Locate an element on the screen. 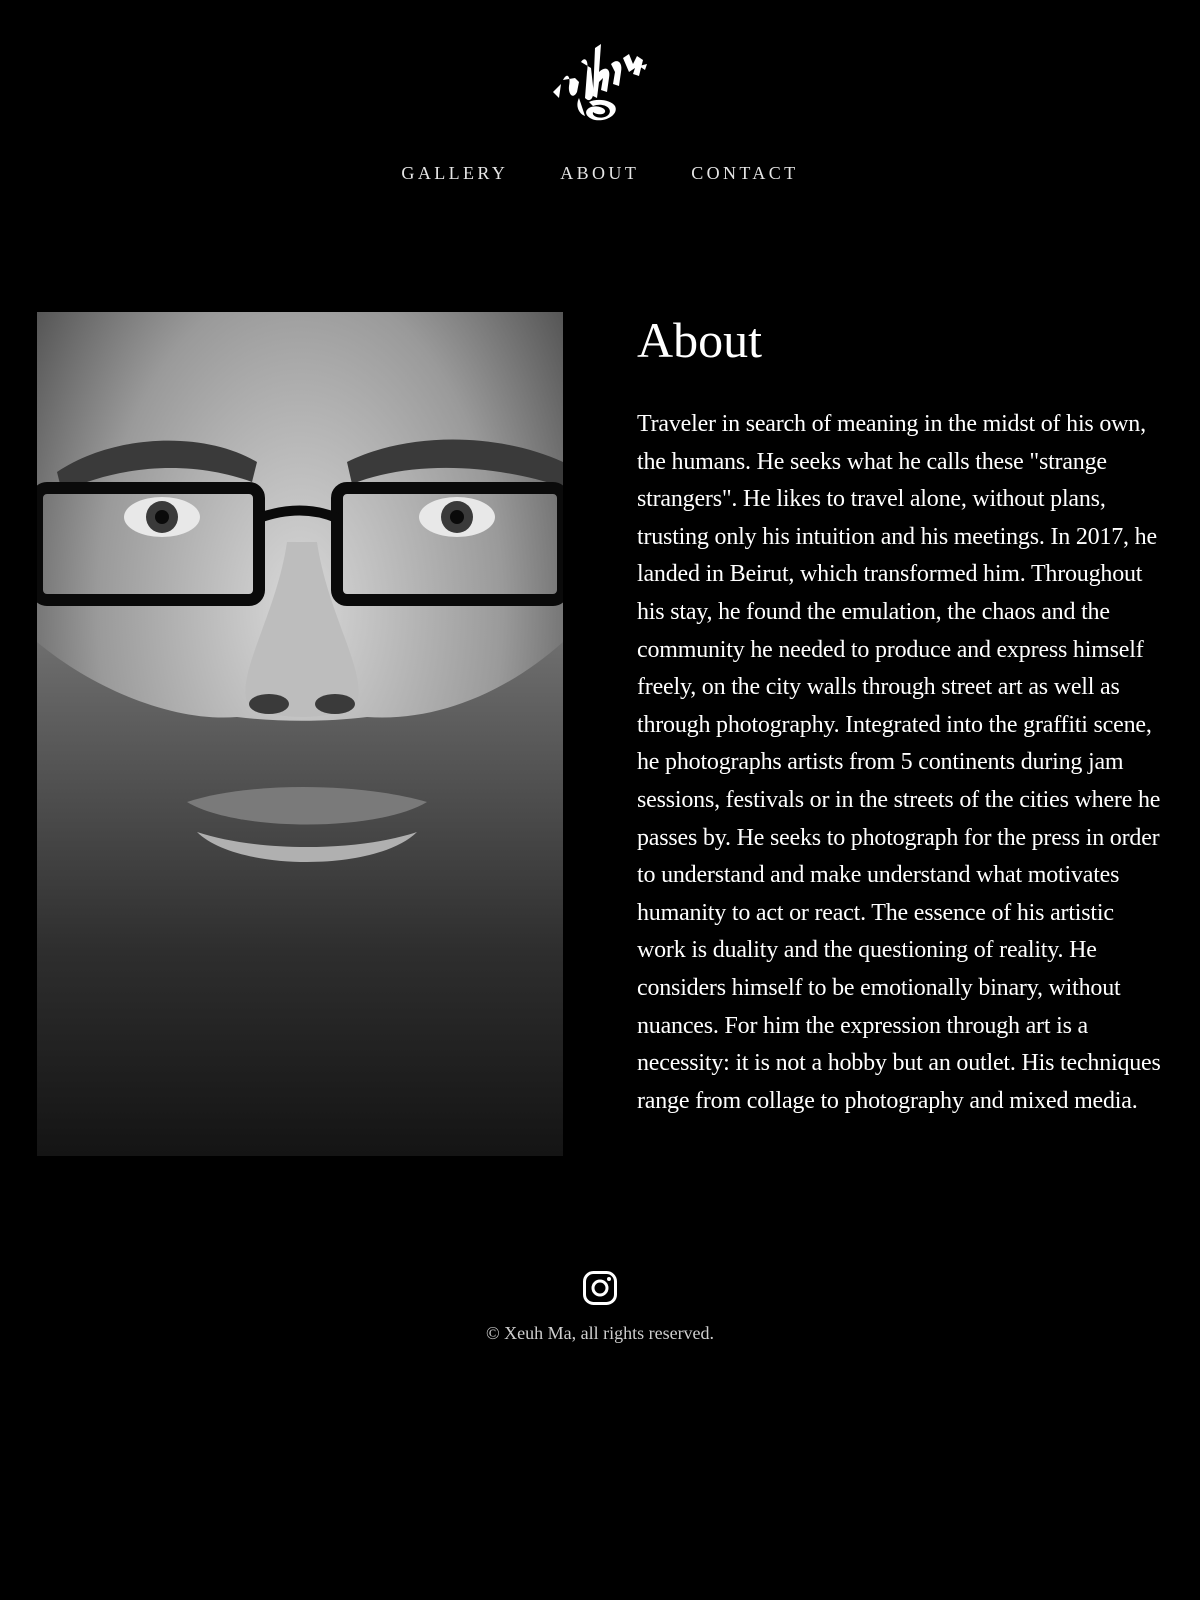 The width and height of the screenshot is (1200, 1600). instagram-icon is located at coordinates (600, 1288).